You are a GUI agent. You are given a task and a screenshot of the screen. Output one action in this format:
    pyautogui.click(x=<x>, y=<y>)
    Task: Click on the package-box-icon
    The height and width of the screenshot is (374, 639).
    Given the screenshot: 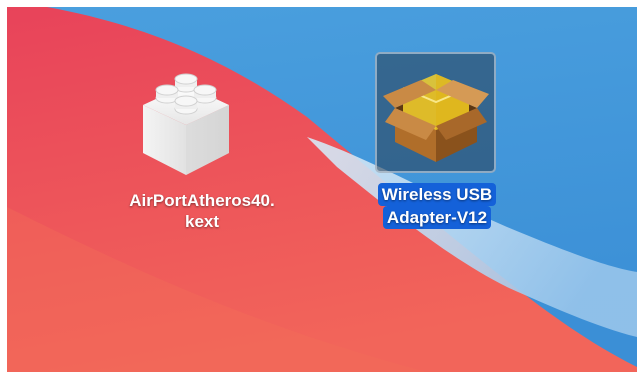 What is the action you would take?
    pyautogui.click(x=436, y=118)
    